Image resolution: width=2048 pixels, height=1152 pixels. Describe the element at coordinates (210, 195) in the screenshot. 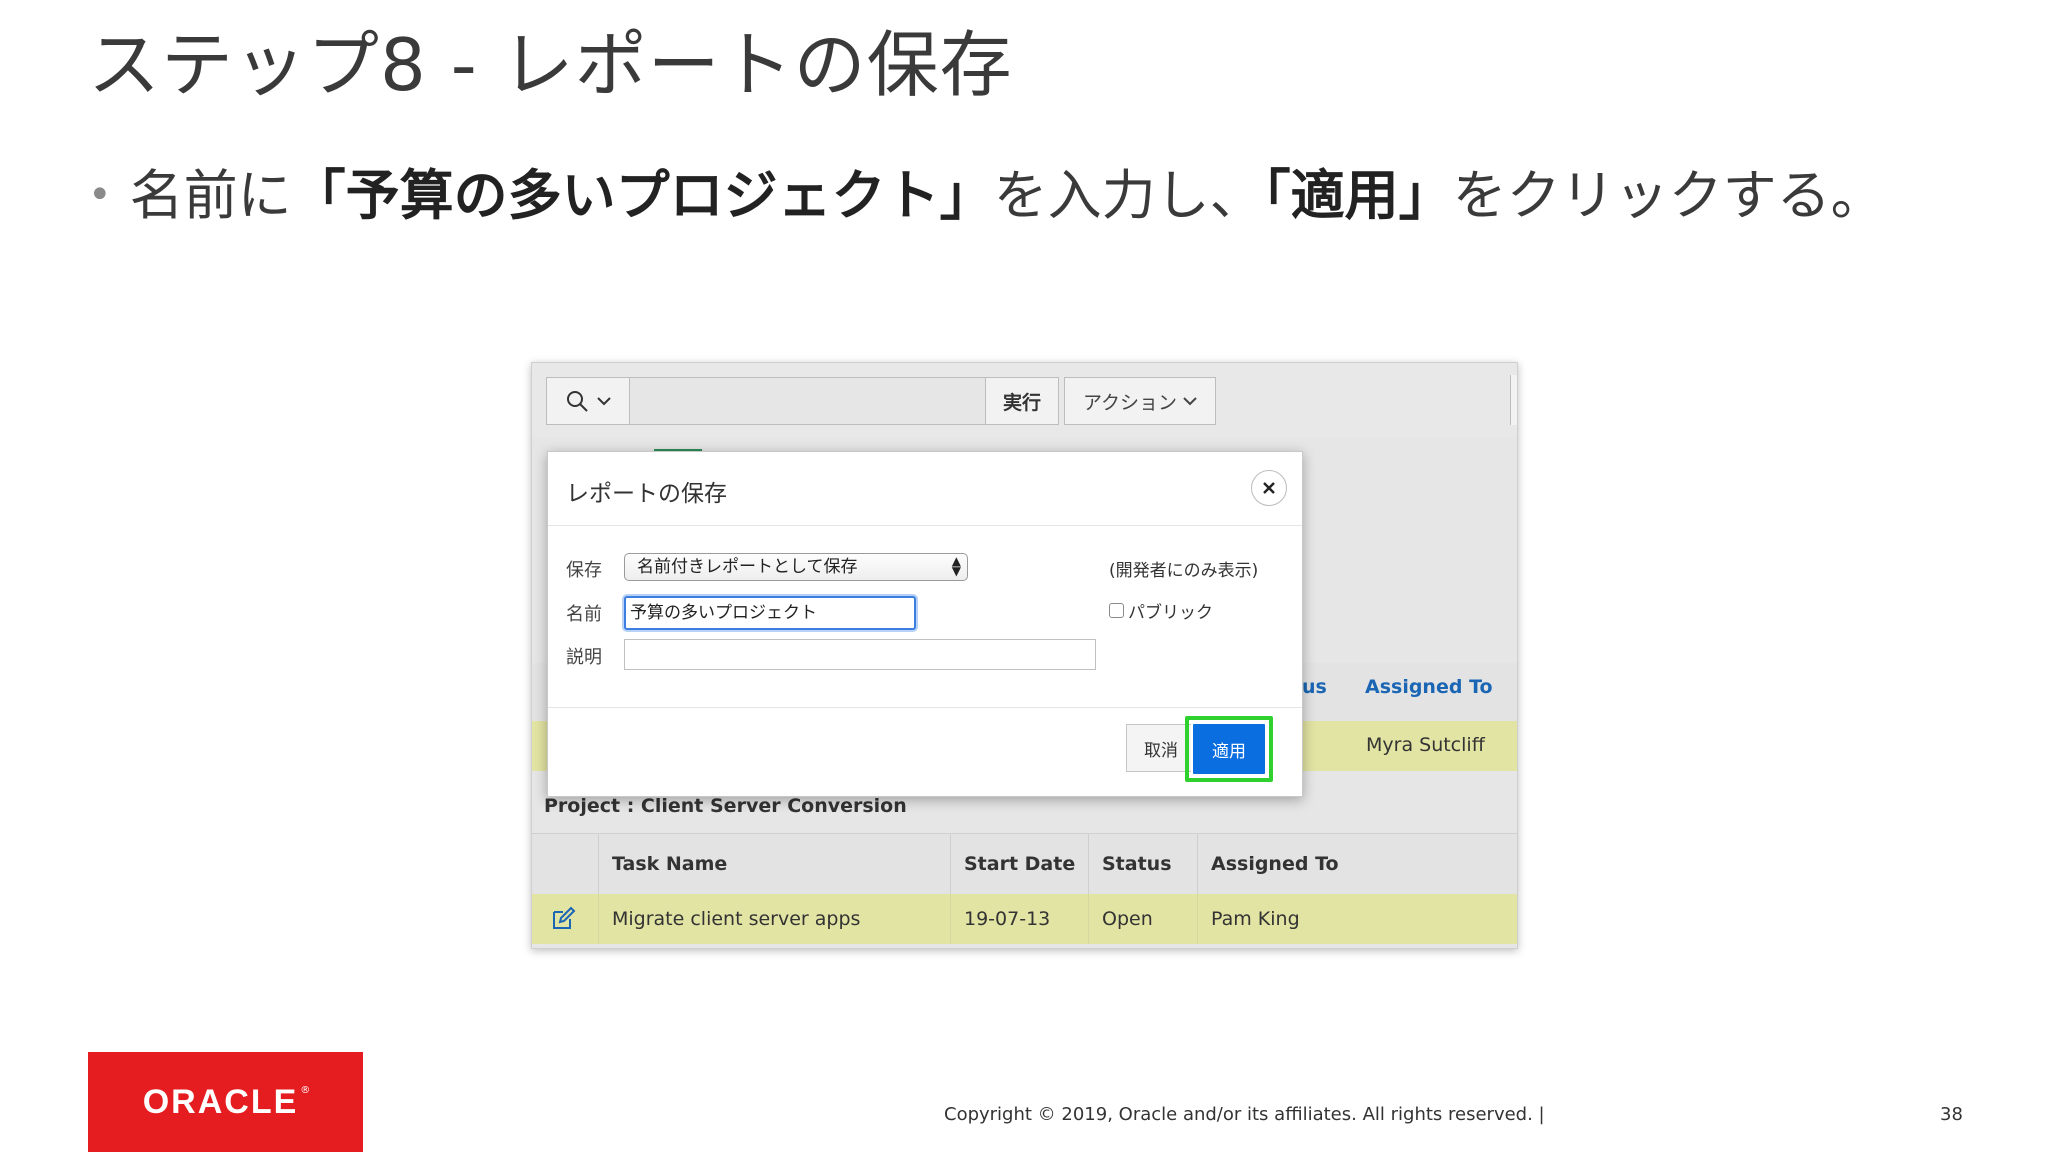

I see `bullet-prefix: 名前に` at that location.